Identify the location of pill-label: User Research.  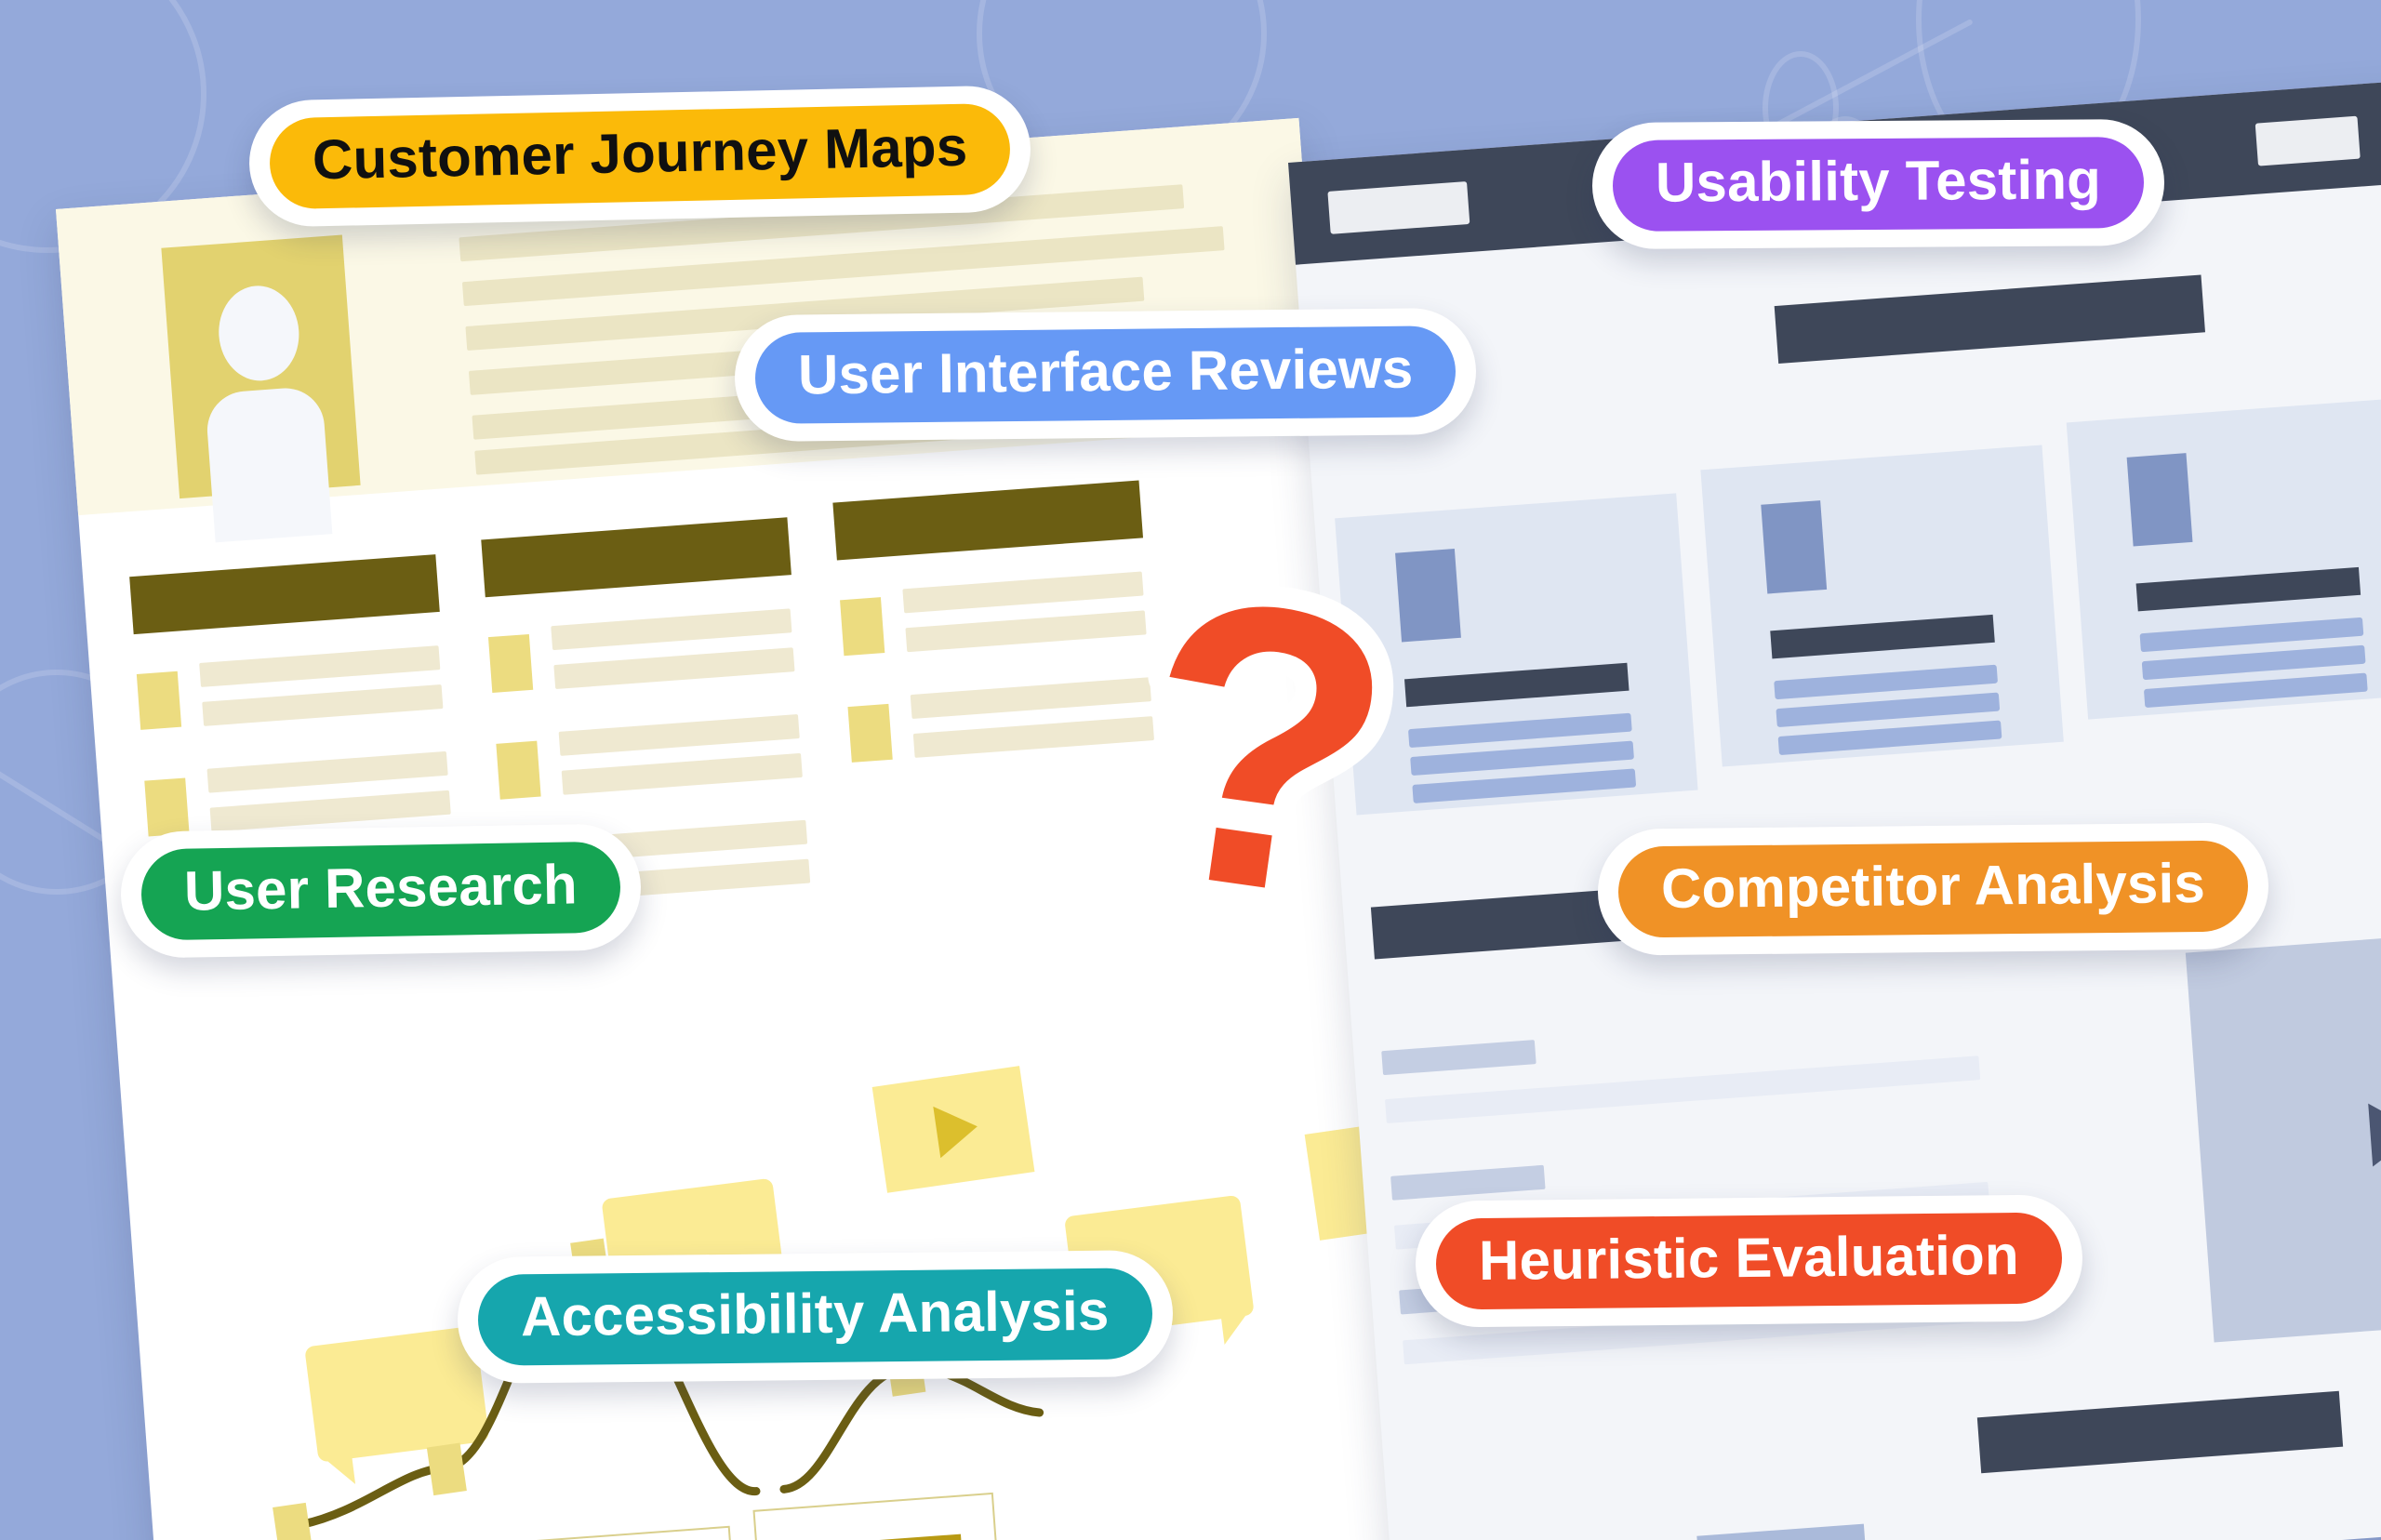
(381, 891).